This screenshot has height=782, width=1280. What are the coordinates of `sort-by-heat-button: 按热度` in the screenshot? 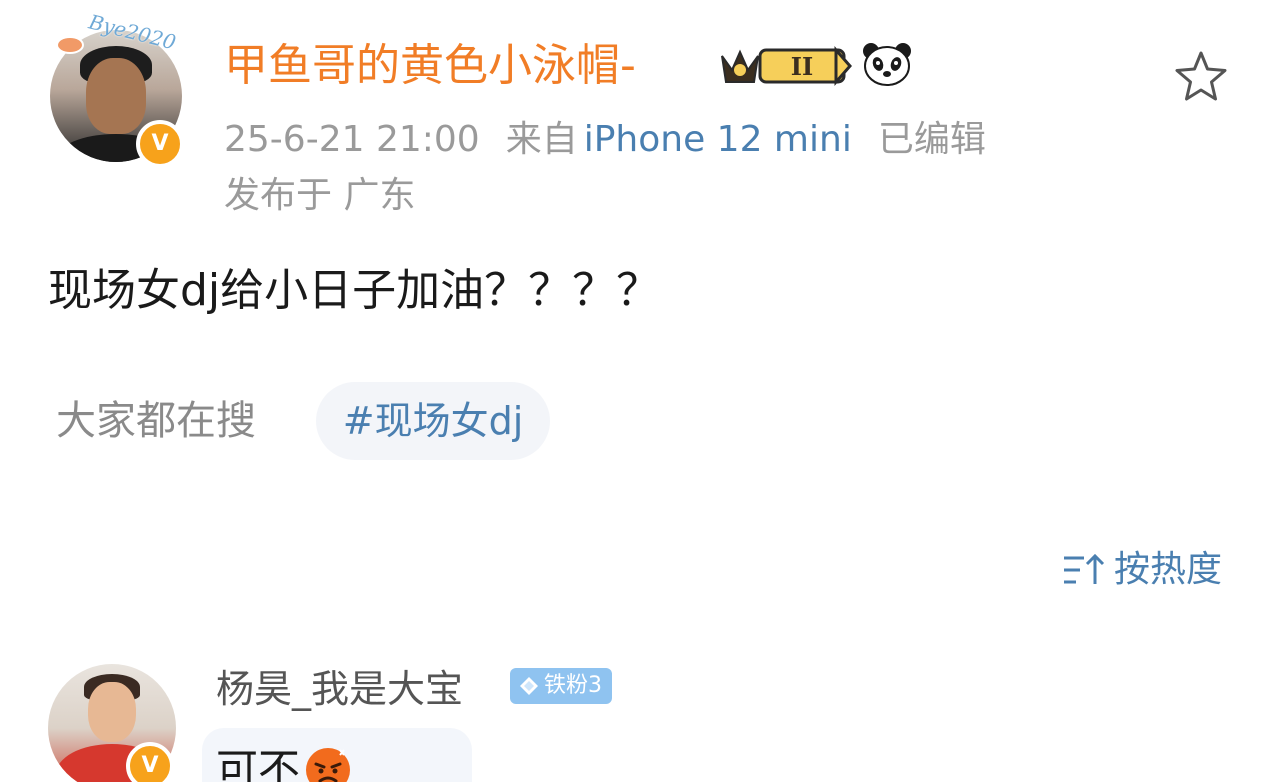 It's located at (1142, 570).